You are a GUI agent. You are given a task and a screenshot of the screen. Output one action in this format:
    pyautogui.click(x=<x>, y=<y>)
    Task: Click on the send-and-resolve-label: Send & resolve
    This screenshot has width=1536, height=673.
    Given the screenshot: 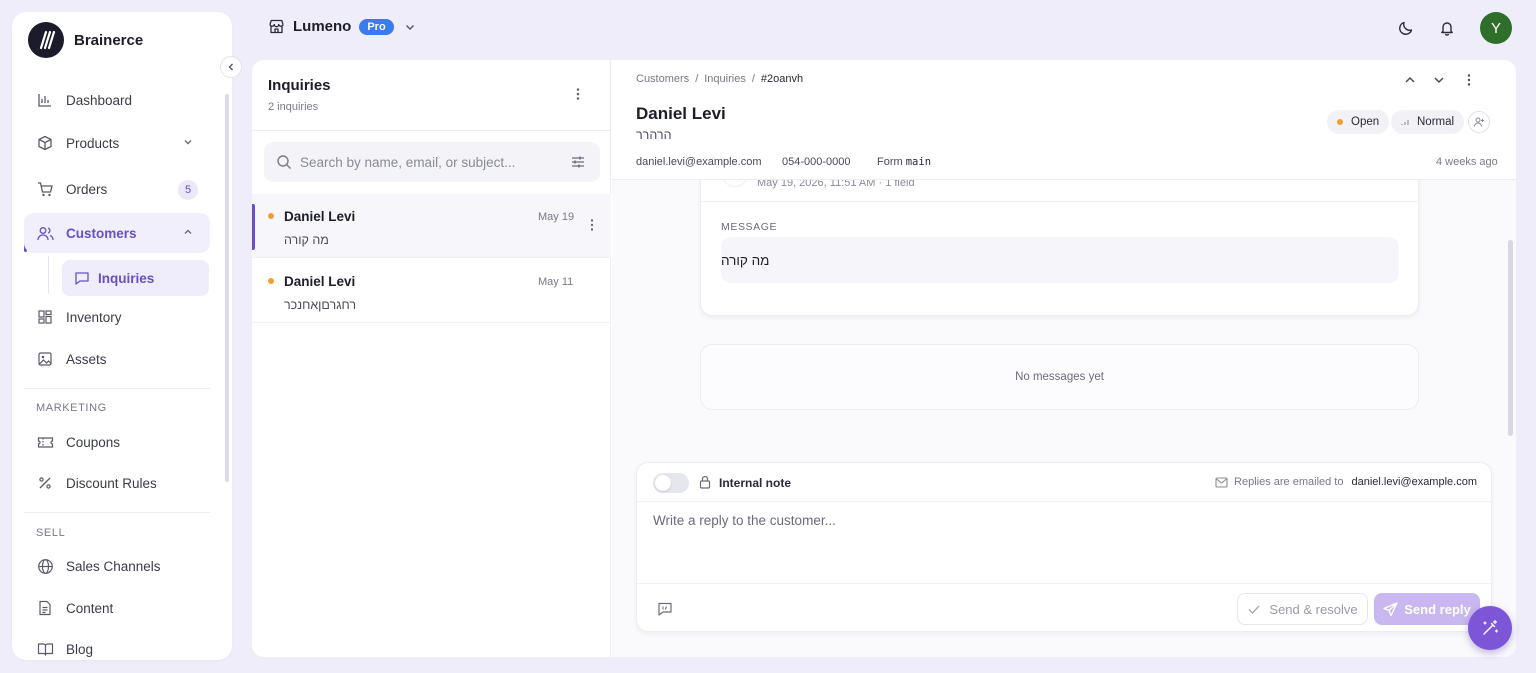 What is the action you would take?
    pyautogui.click(x=1313, y=609)
    